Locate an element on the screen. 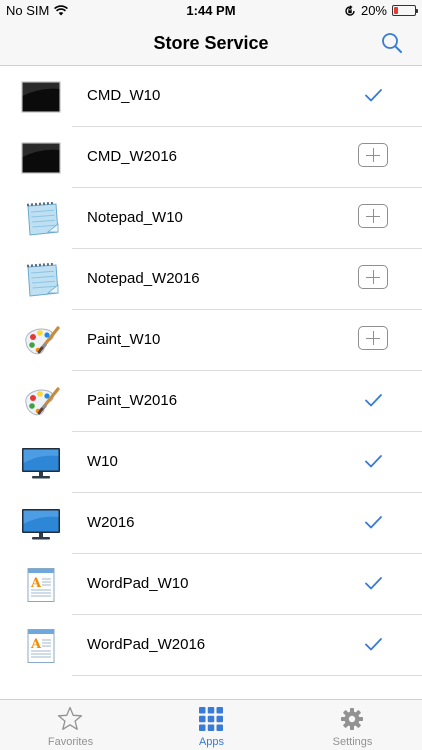 Image resolution: width=422 pixels, height=750 pixels. list-item: A WordPad_W10 is located at coordinates (211, 584).